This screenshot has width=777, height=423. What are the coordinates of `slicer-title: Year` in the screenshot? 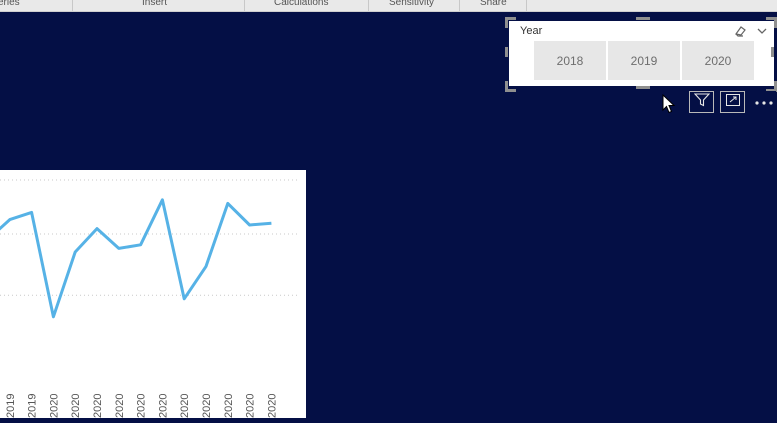 It's located at (531, 31).